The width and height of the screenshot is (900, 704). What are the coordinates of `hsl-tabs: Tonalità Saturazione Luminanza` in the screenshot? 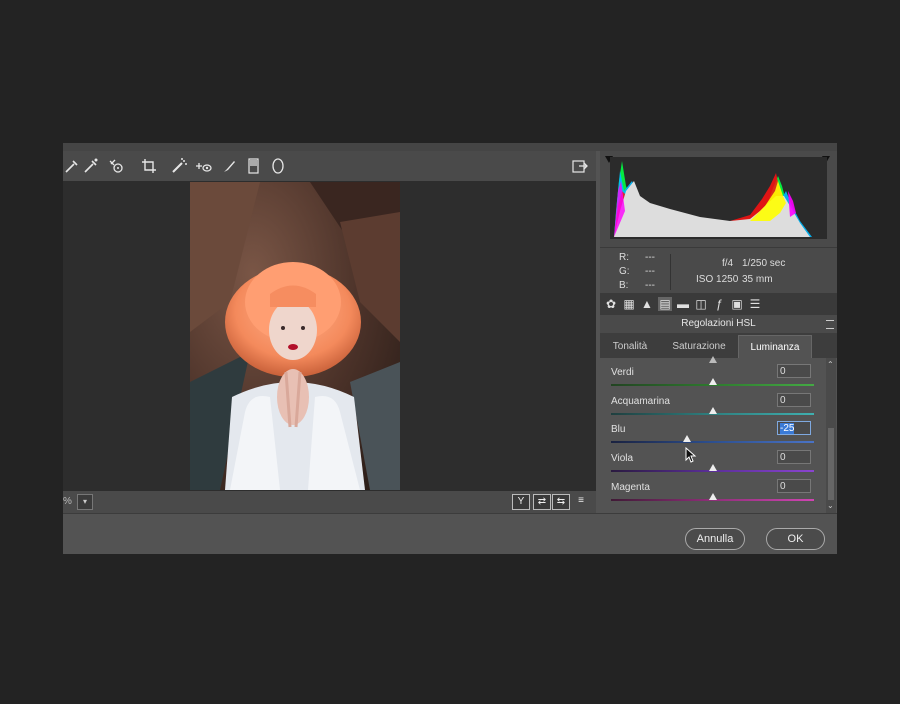 It's located at (718, 347).